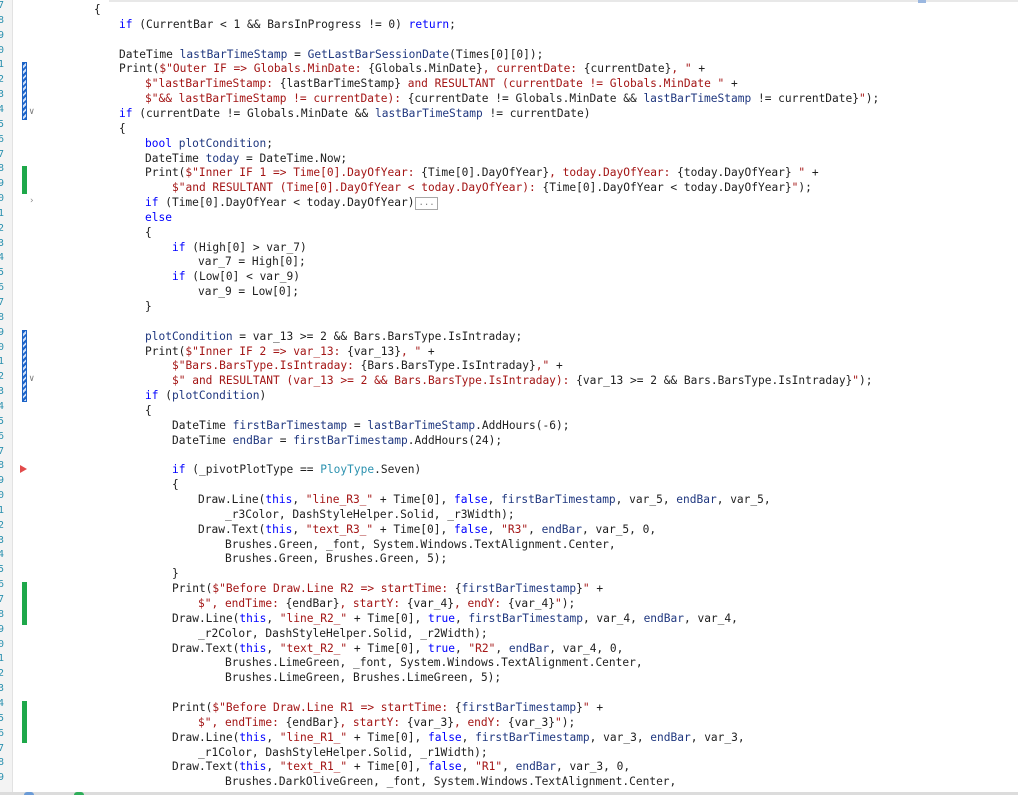 The width and height of the screenshot is (1018, 795). I want to click on line-number: 7, so click(6, 6).